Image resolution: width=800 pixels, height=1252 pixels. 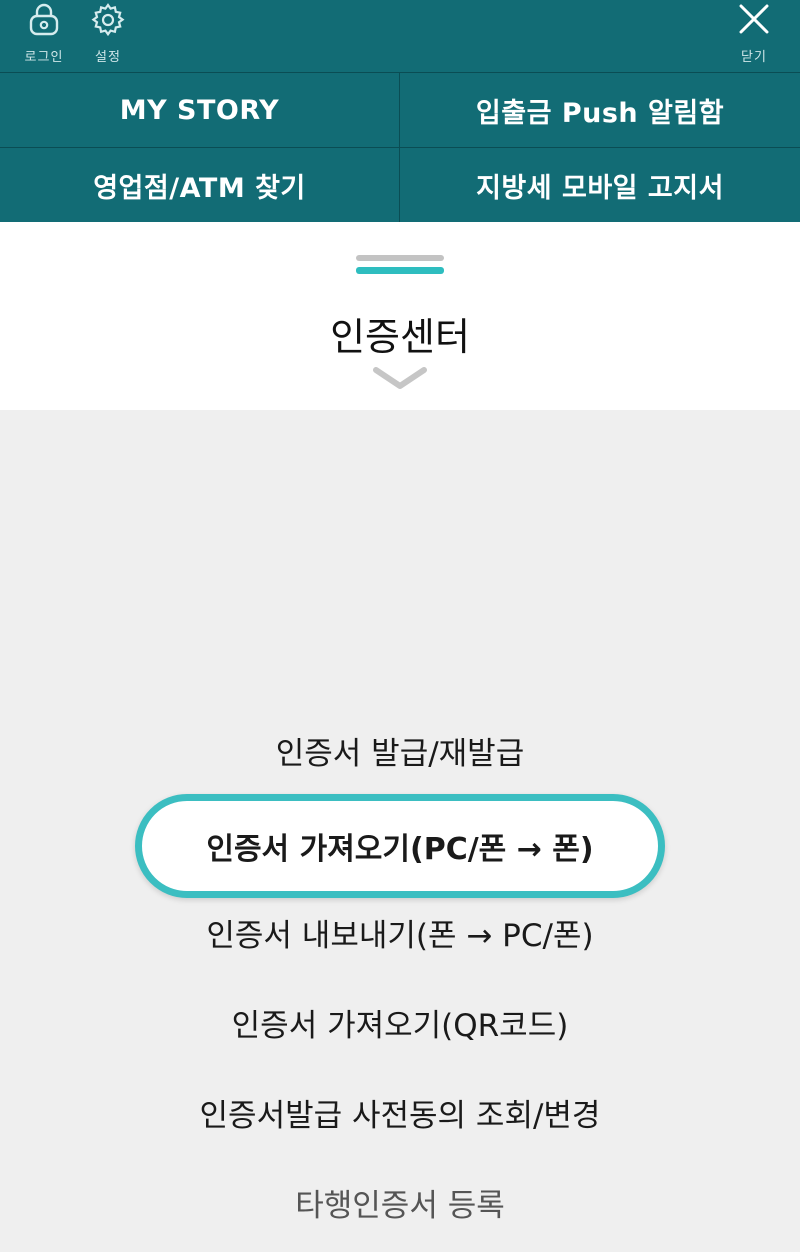 I want to click on push-inbox-button: 입출금 Push 알림함, so click(x=600, y=110).